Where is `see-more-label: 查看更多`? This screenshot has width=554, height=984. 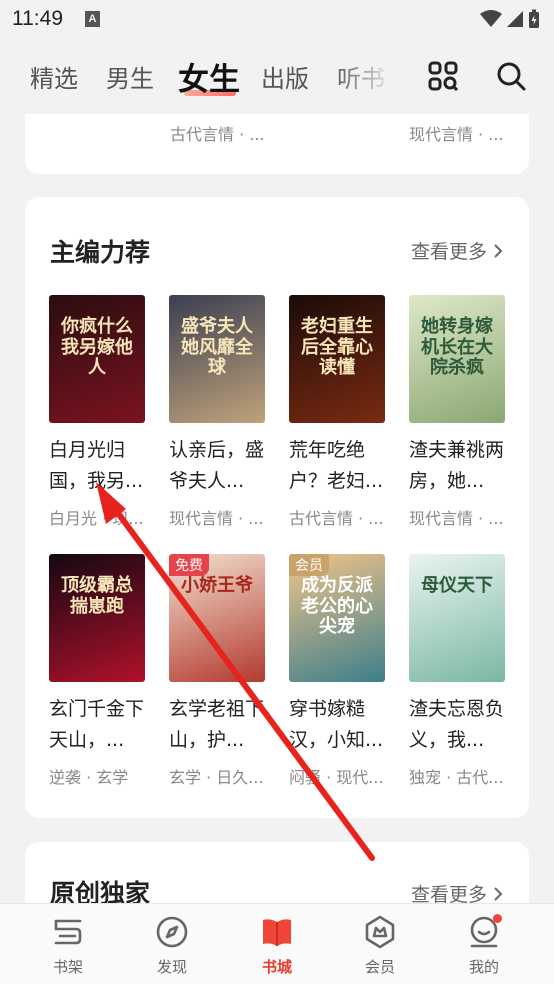 see-more-label: 查看更多 is located at coordinates (448, 252).